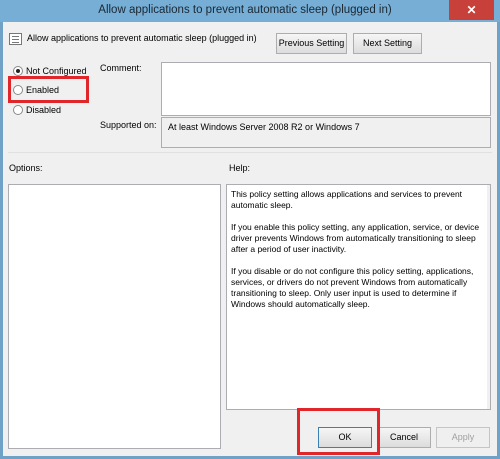 Image resolution: width=500 pixels, height=459 pixels. What do you see at coordinates (240, 168) in the screenshot?
I see `help-label: Help:` at bounding box center [240, 168].